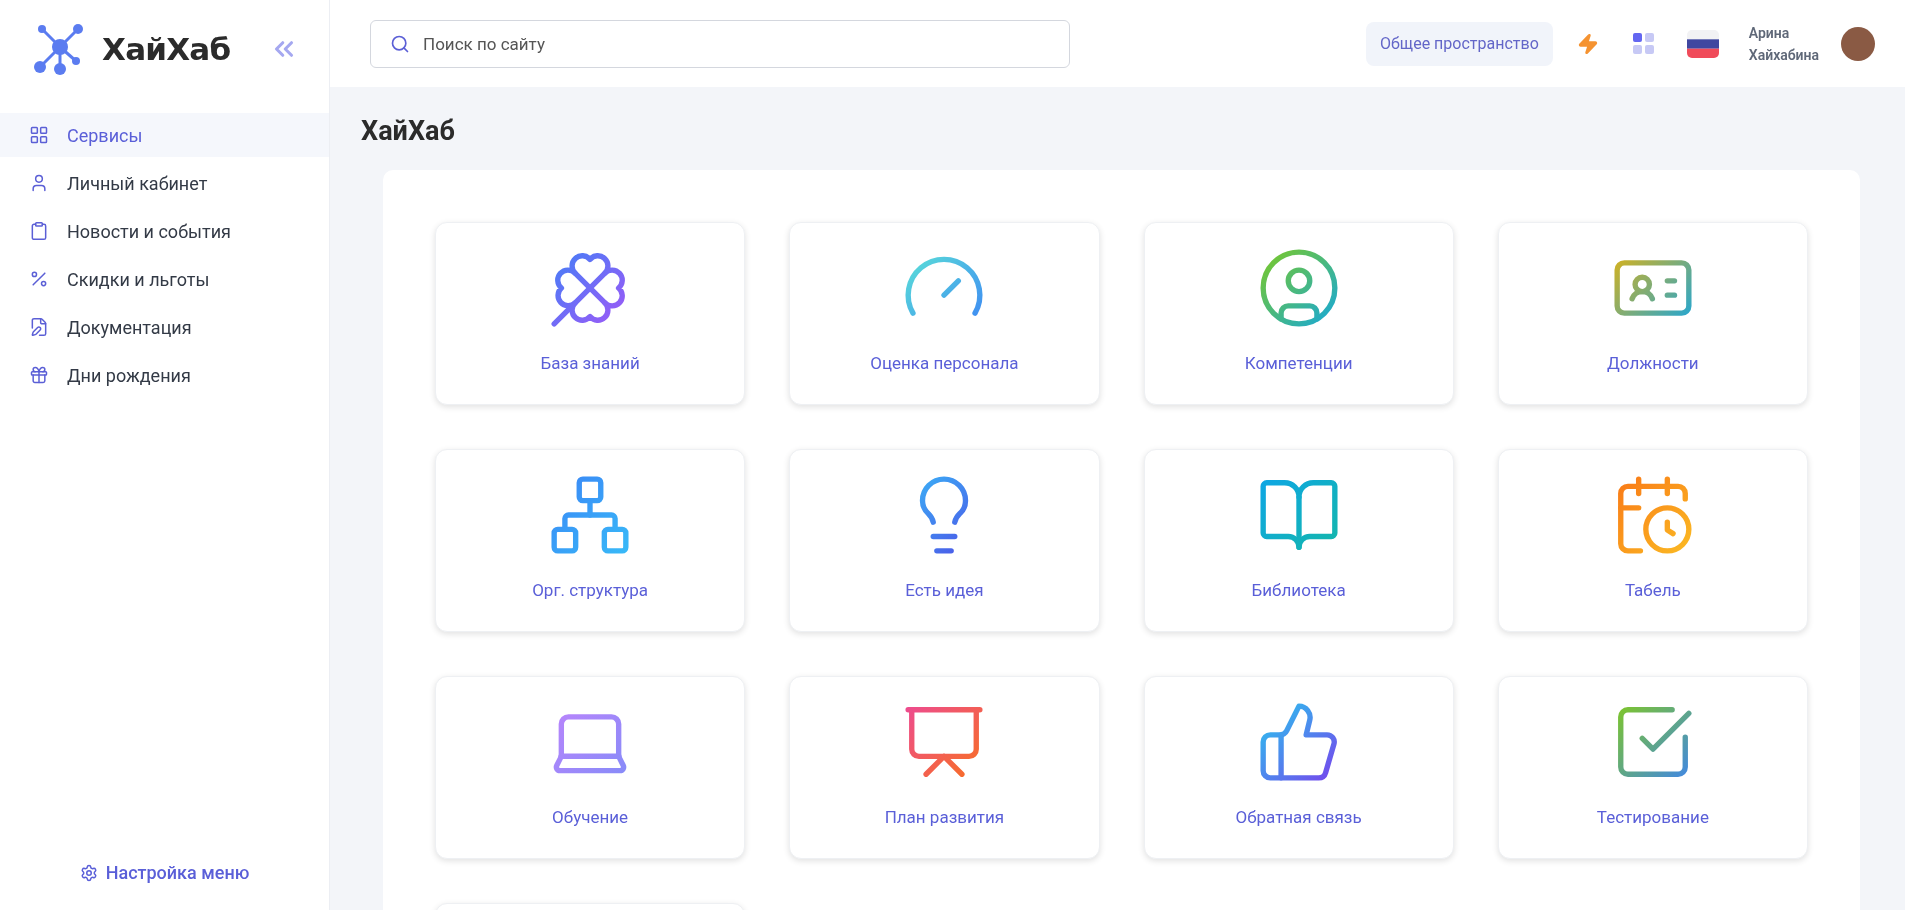  Describe the element at coordinates (944, 767) in the screenshot. I see `service-card: План развития` at that location.